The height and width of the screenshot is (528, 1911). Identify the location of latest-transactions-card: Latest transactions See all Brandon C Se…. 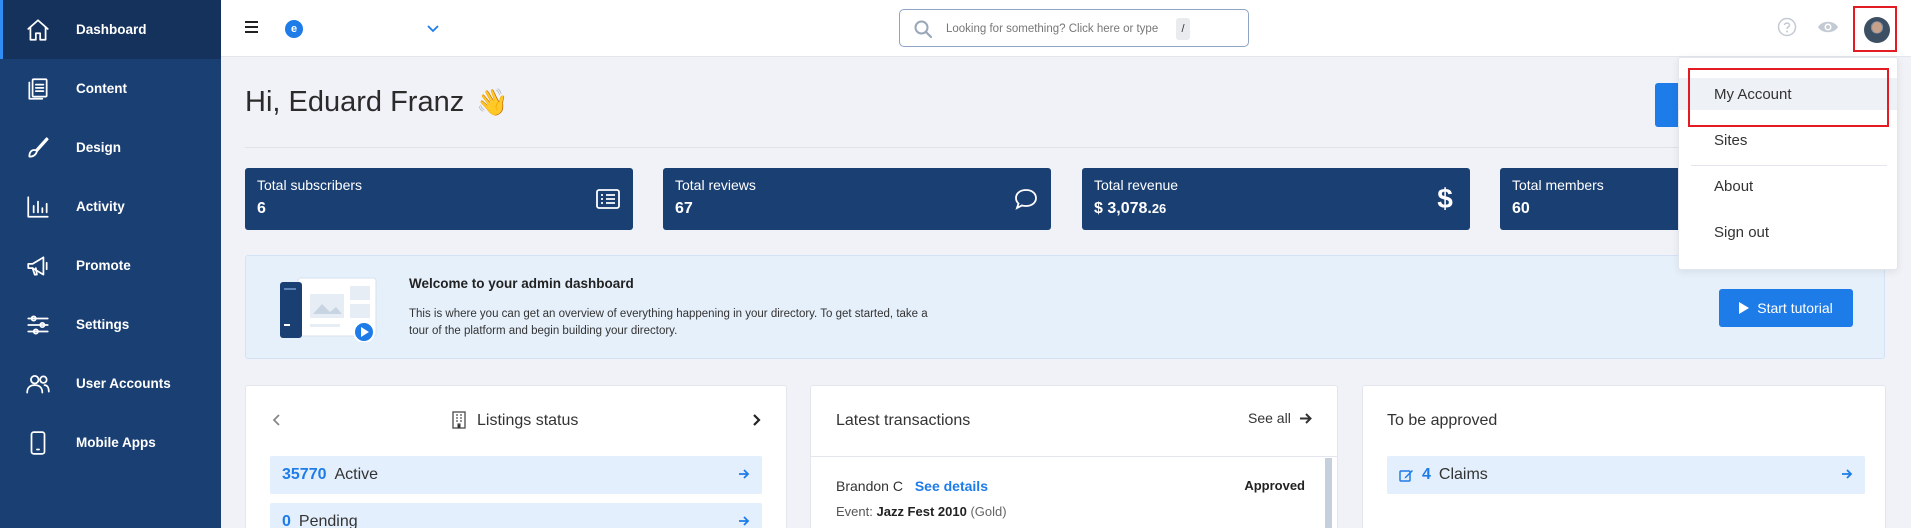
(1074, 456).